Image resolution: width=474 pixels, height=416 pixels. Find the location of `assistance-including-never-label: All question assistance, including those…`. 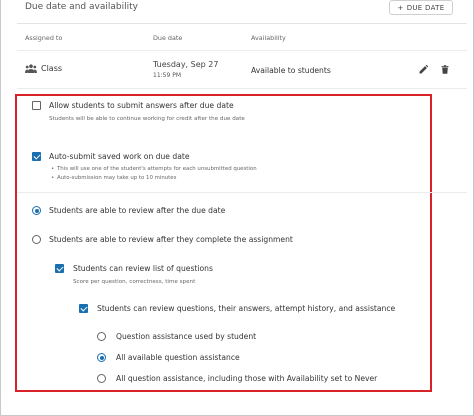

assistance-including-never-label: All question assistance, including those… is located at coordinates (247, 378).